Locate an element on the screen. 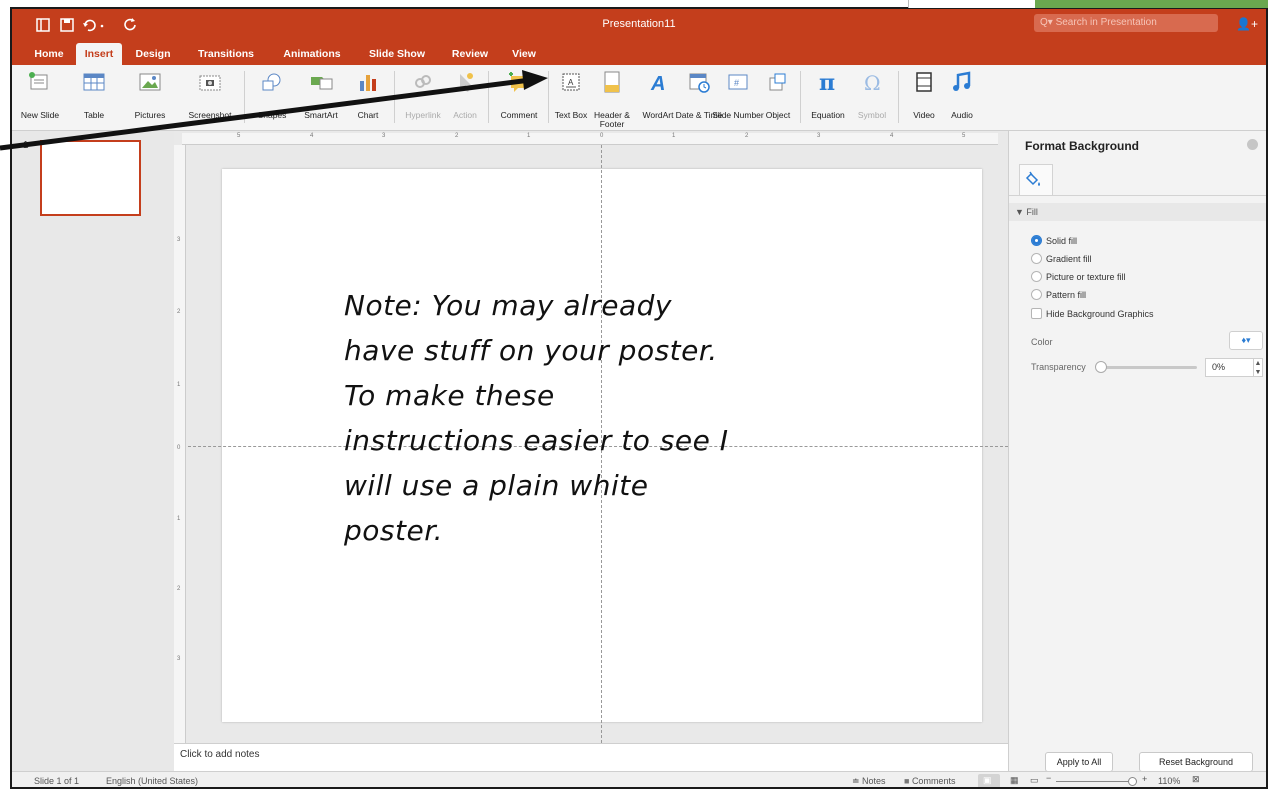 The image size is (1268, 789). picture-fill-radio: Picture or texture fill is located at coordinates (1078, 276).